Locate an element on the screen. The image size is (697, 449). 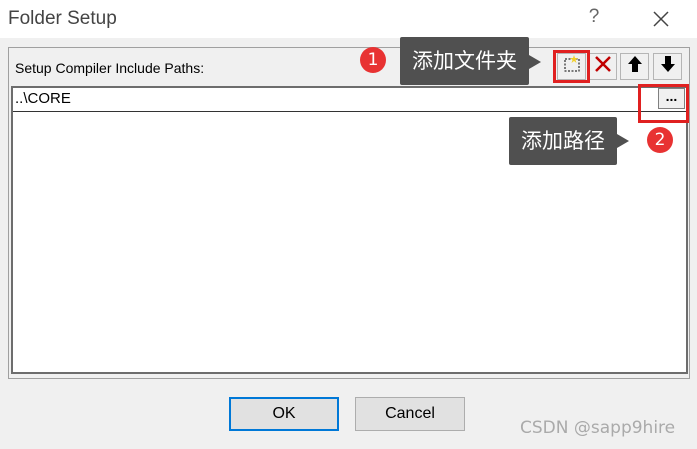
move-down-button is located at coordinates (667, 66).